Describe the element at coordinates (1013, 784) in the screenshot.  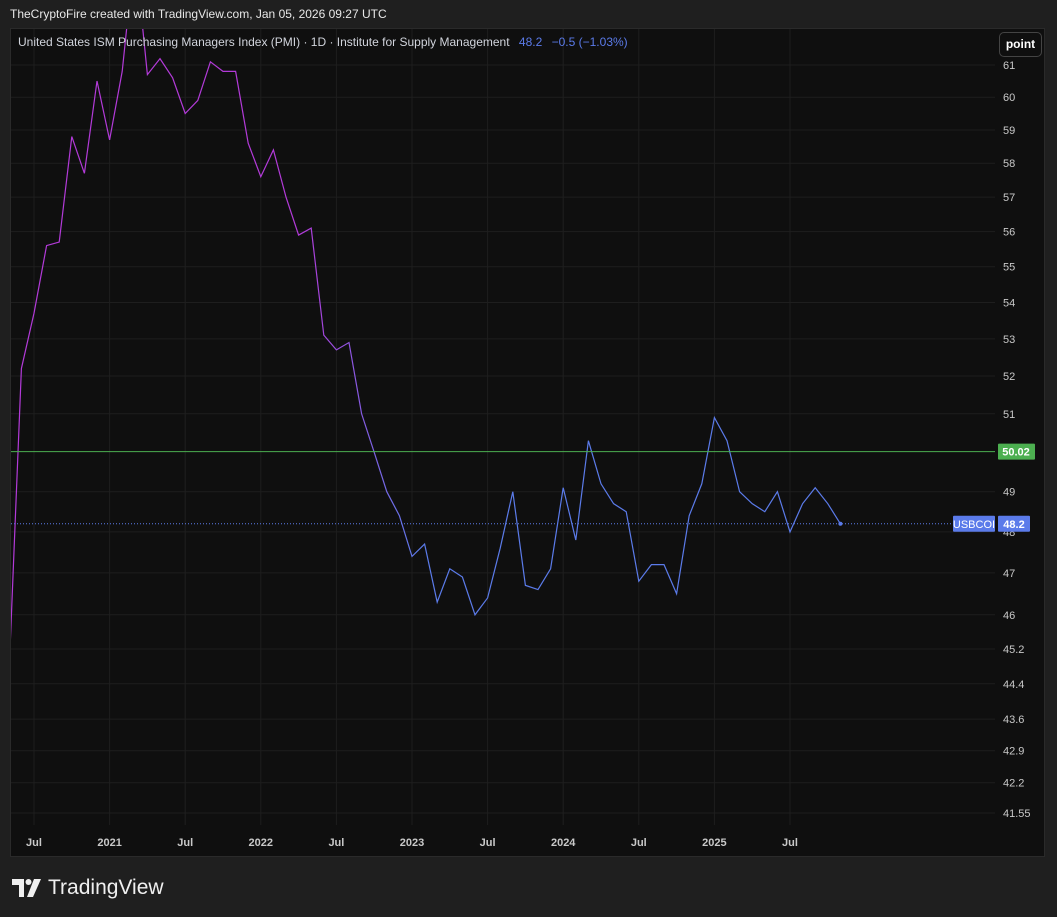
I see `y-tick-label: 42.2` at that location.